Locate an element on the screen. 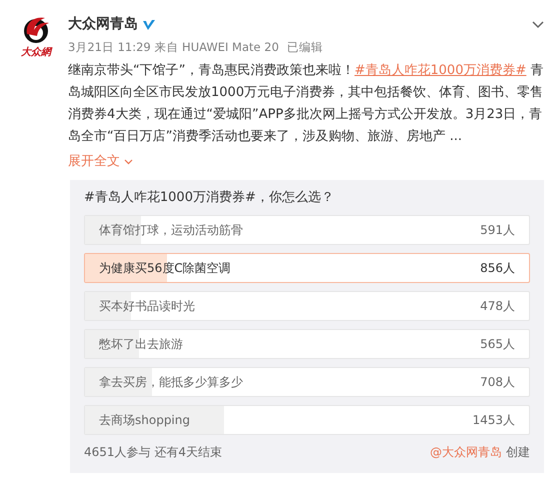 The image size is (558, 477). poll-summary: 4651人参与 还有4天结束 is located at coordinates (153, 453).